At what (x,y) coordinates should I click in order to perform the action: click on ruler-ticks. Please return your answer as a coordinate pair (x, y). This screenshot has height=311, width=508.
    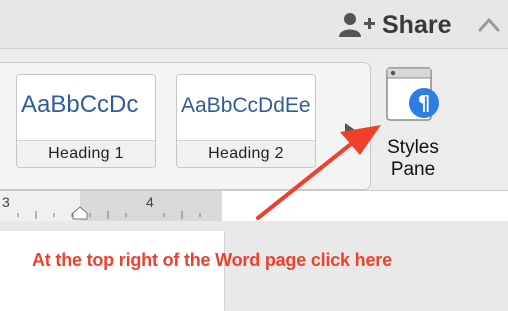
    Looking at the image, I should click on (109, 213).